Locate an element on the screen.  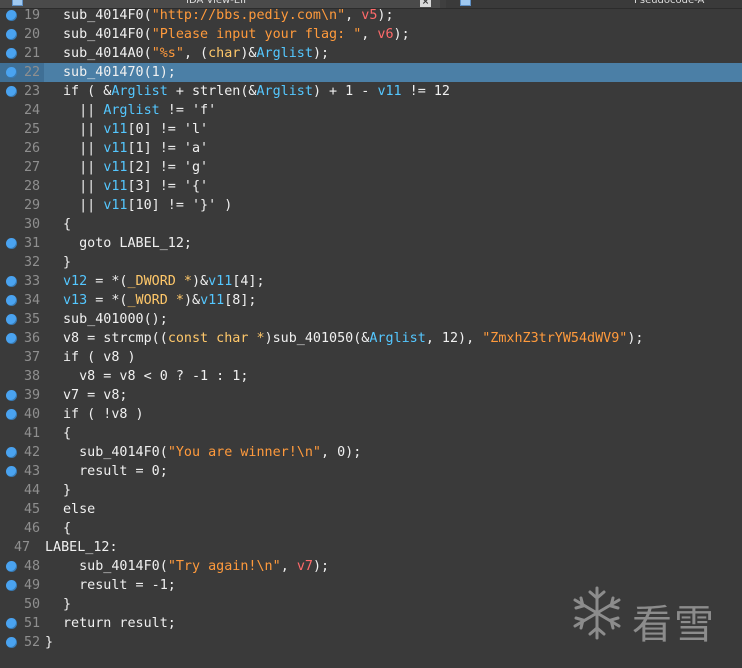
code-line-30: 30 { is located at coordinates (371, 224).